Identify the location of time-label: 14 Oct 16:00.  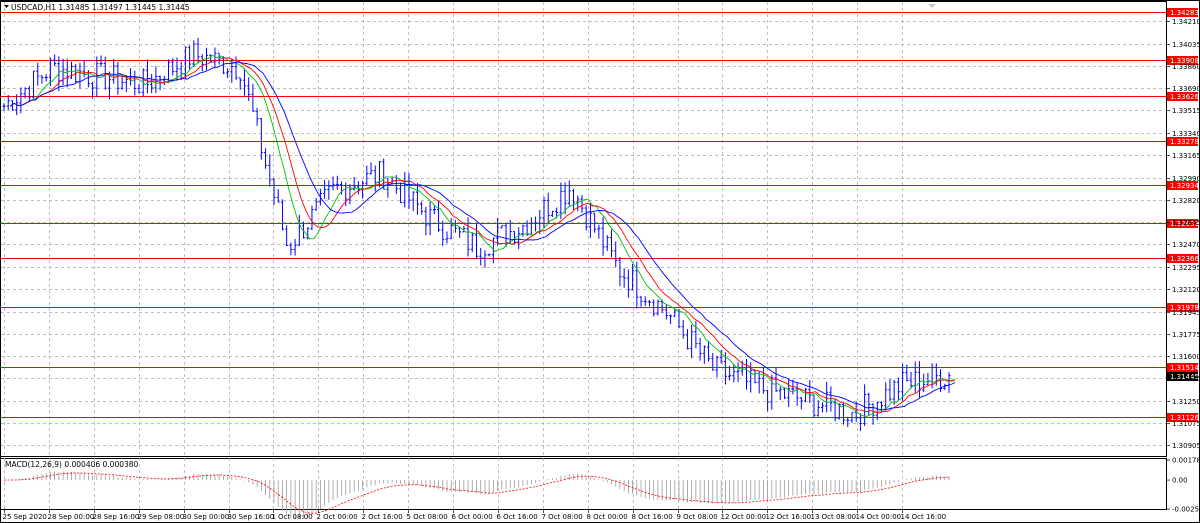
(924, 517).